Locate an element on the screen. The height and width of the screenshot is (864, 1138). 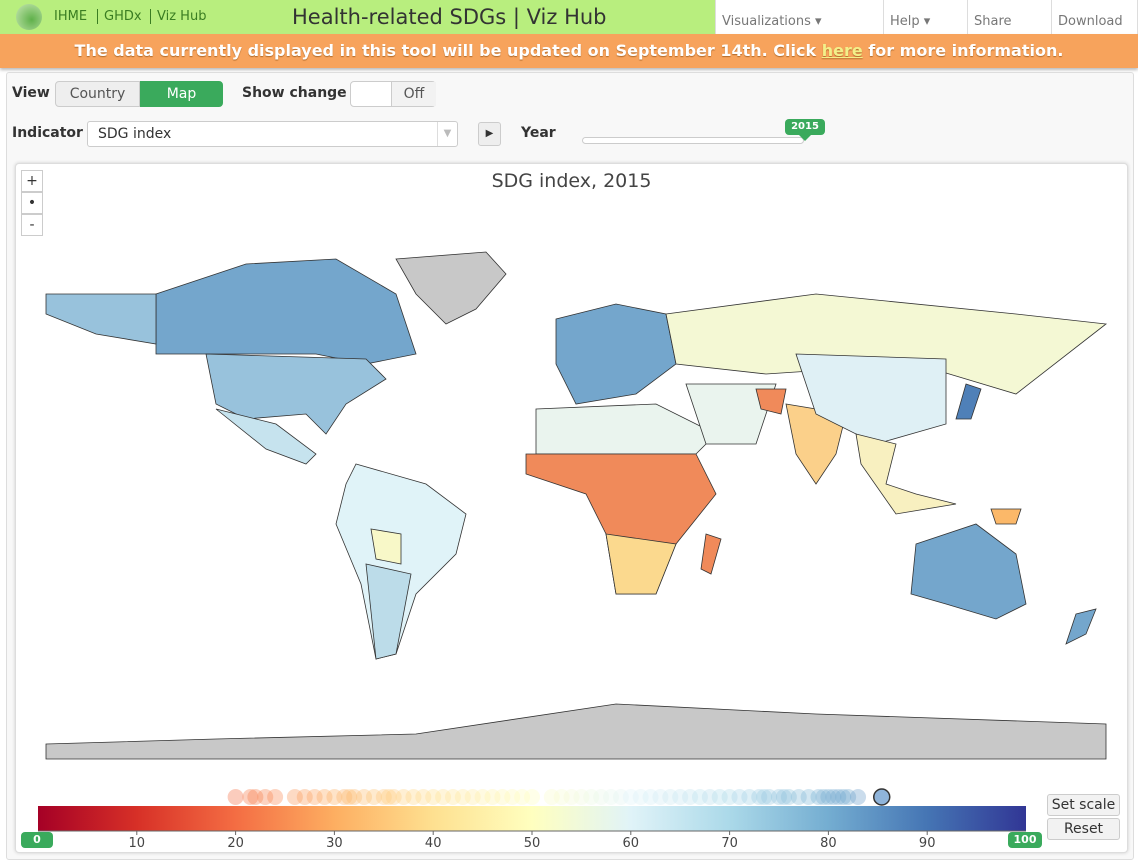
tick-label: 50 is located at coordinates (532, 843).